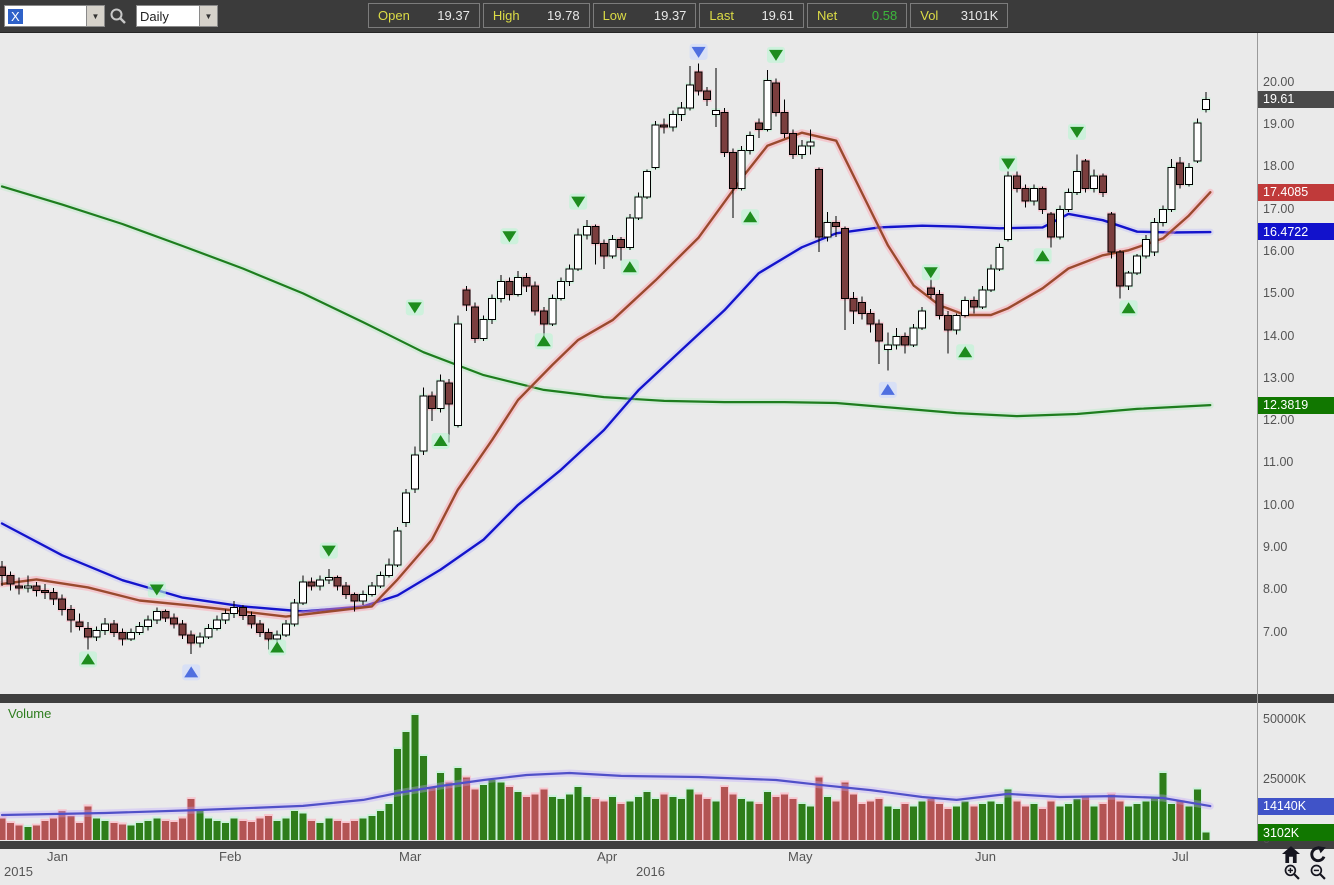 This screenshot has width=1334, height=885. What do you see at coordinates (1180, 856) in the screenshot?
I see `x-axis-month-label: Jul` at bounding box center [1180, 856].